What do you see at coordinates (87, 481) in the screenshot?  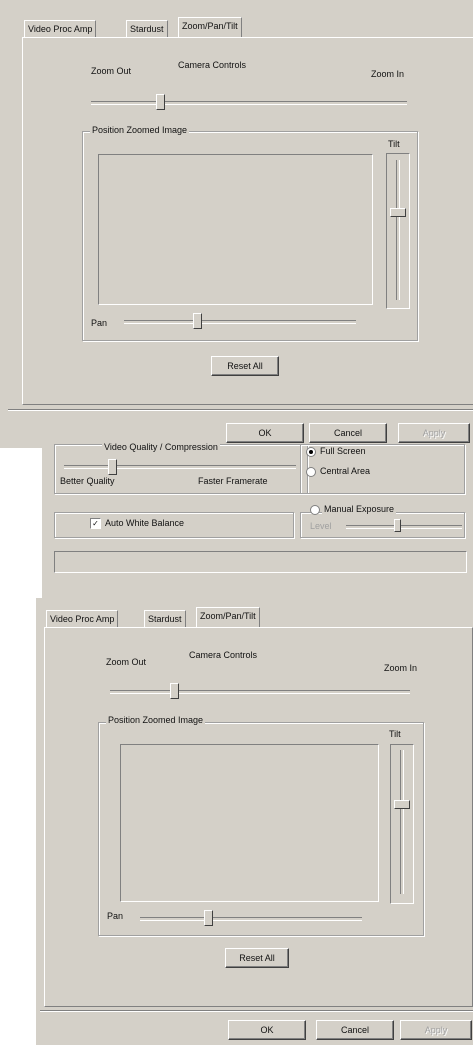 I see `better-quality-label: Better Quality` at bounding box center [87, 481].